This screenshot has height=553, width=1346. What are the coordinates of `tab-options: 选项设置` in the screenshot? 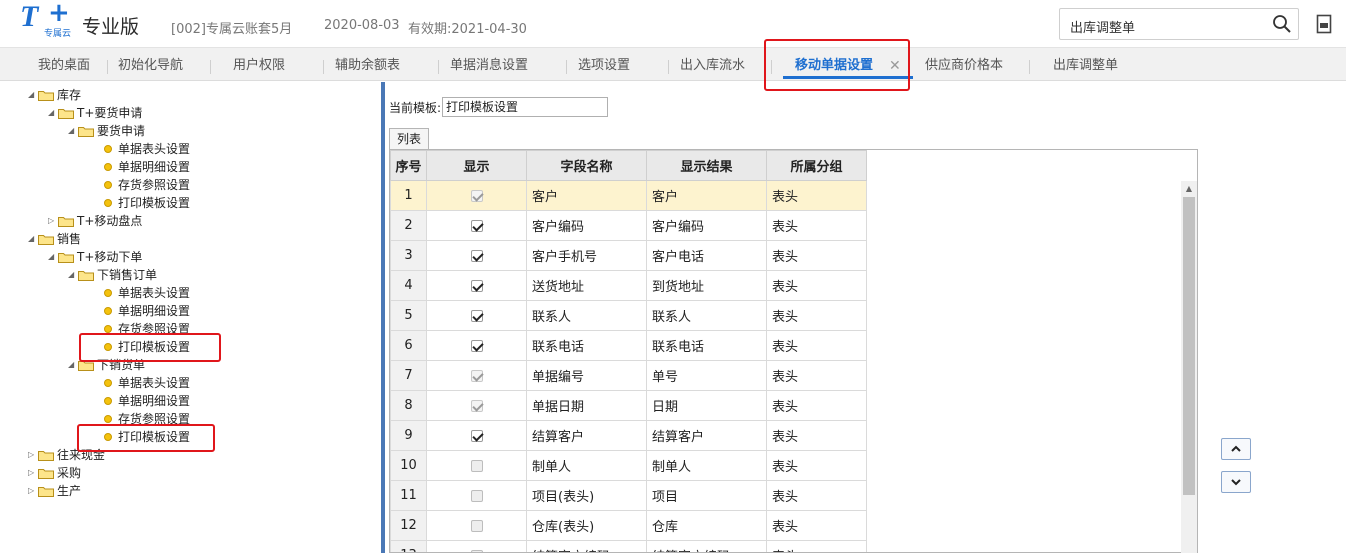 It's located at (604, 64).